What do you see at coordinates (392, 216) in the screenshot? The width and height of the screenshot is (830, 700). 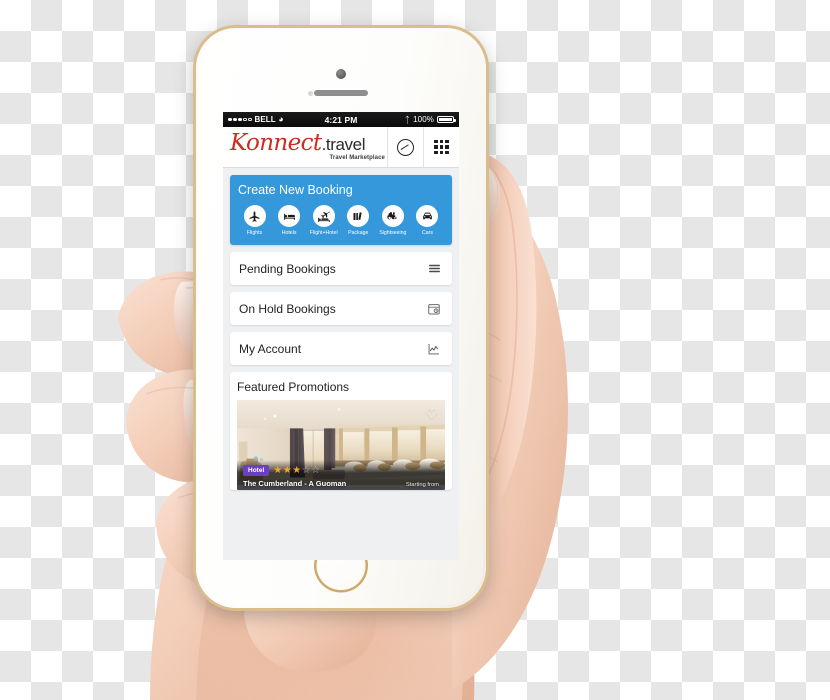 I see `binoculars-icon` at bounding box center [392, 216].